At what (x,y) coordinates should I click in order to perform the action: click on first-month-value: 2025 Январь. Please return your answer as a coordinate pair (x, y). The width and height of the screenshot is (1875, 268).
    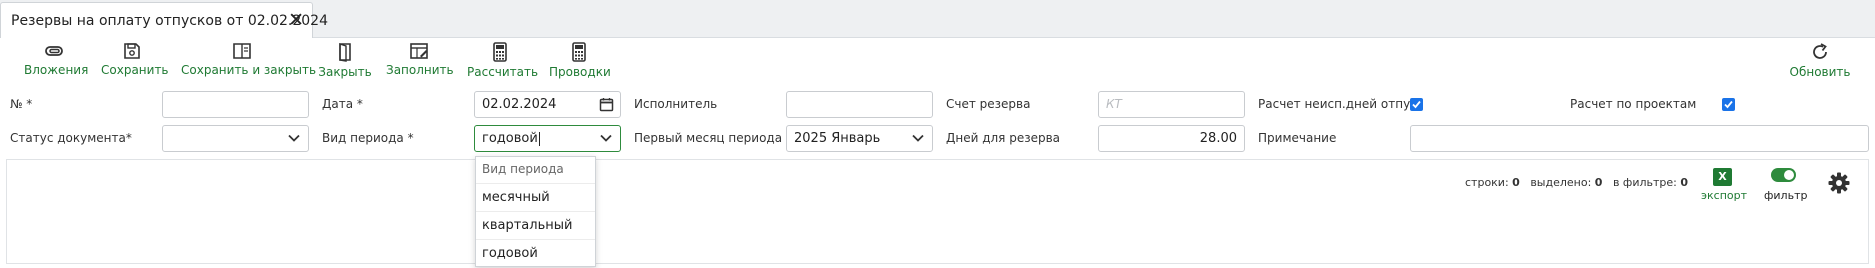
    Looking at the image, I should click on (837, 138).